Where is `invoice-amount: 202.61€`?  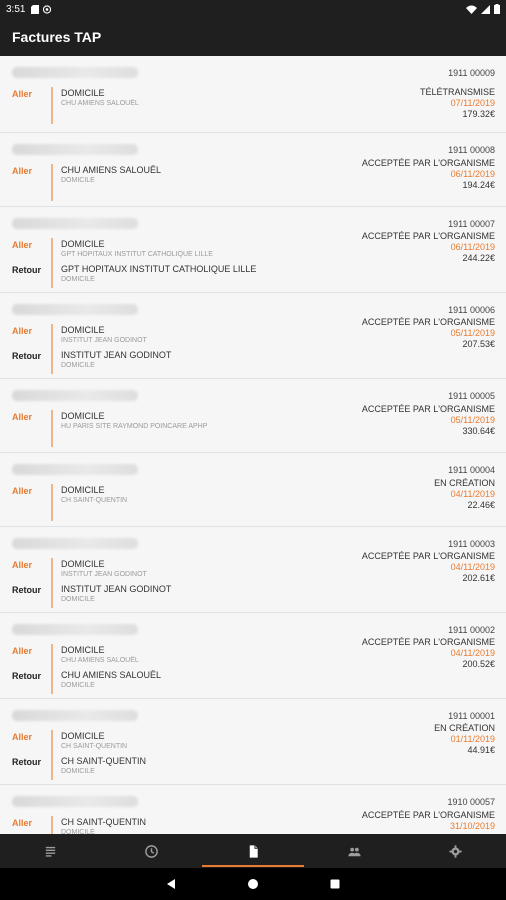 invoice-amount: 202.61€ is located at coordinates (478, 578).